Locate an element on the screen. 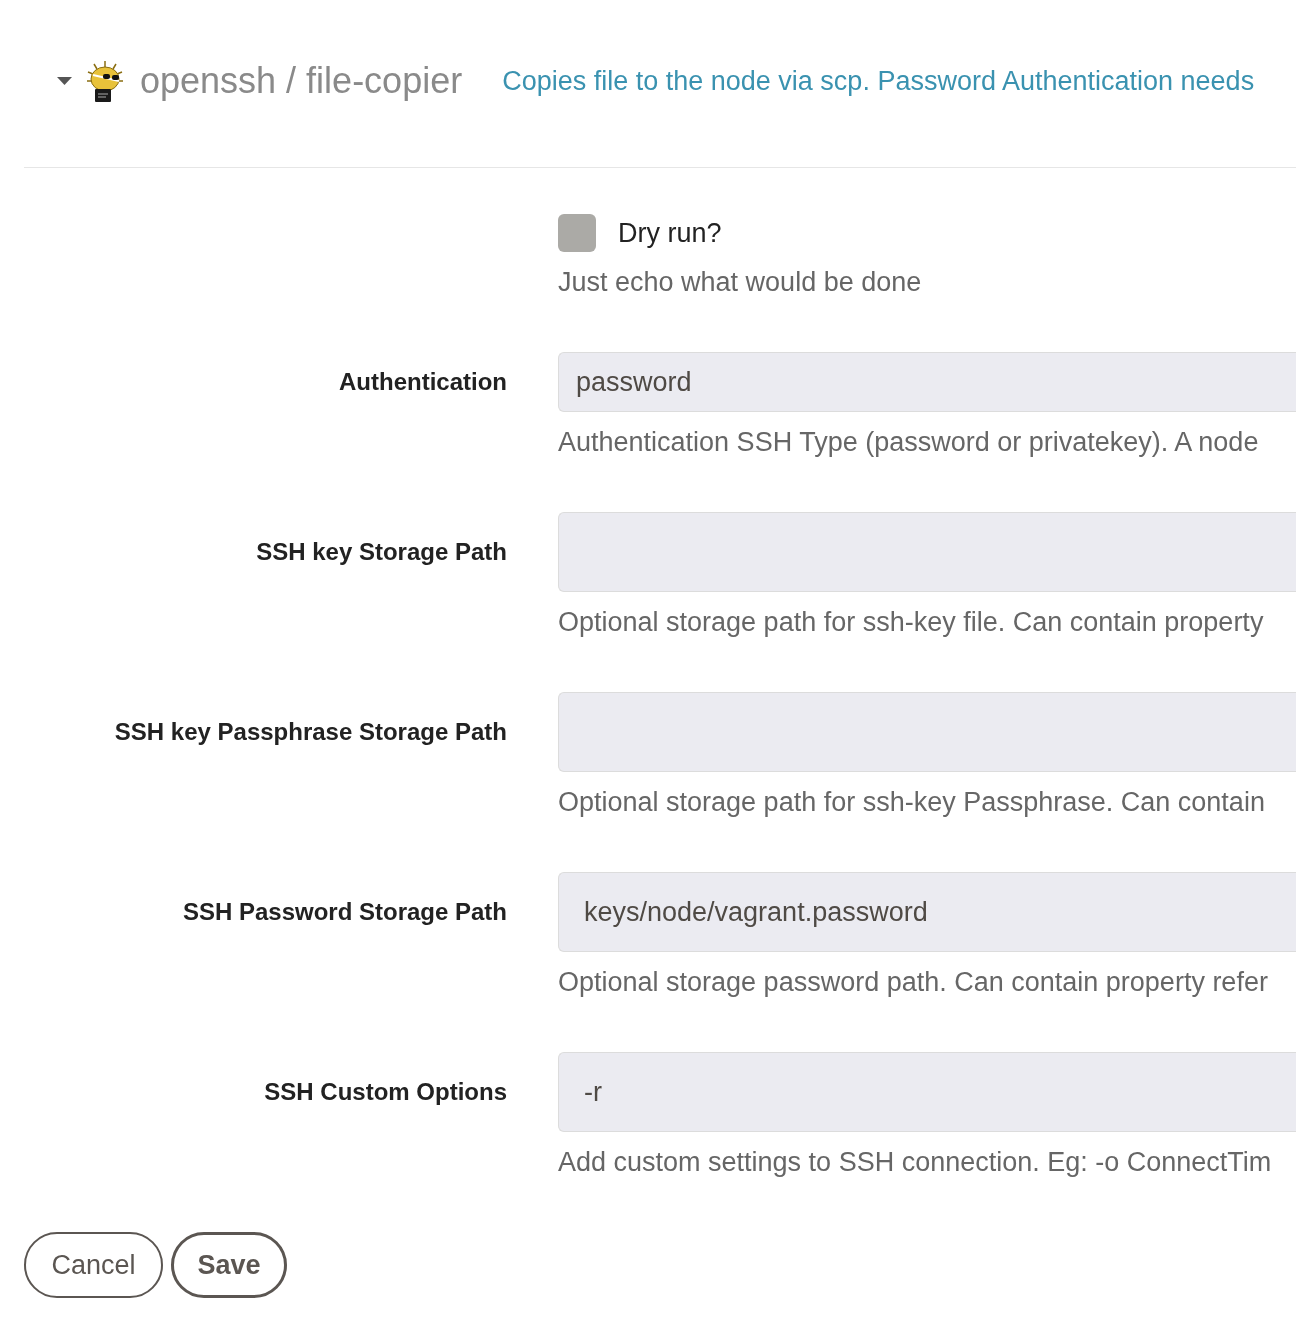 The width and height of the screenshot is (1296, 1342). help-text: Optional storage password path. Can contain property refer is located at coordinates (913, 982).